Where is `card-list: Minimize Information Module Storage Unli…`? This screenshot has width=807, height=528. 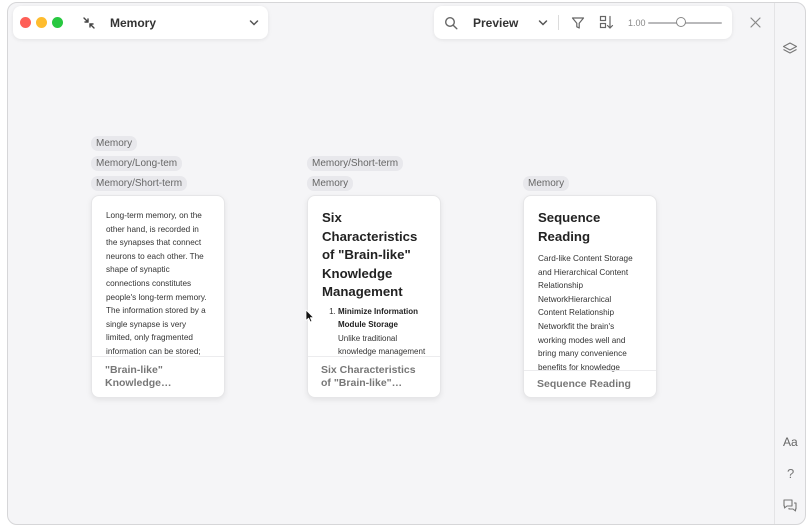
card-list: Minimize Information Module Storage Unli… is located at coordinates (374, 332).